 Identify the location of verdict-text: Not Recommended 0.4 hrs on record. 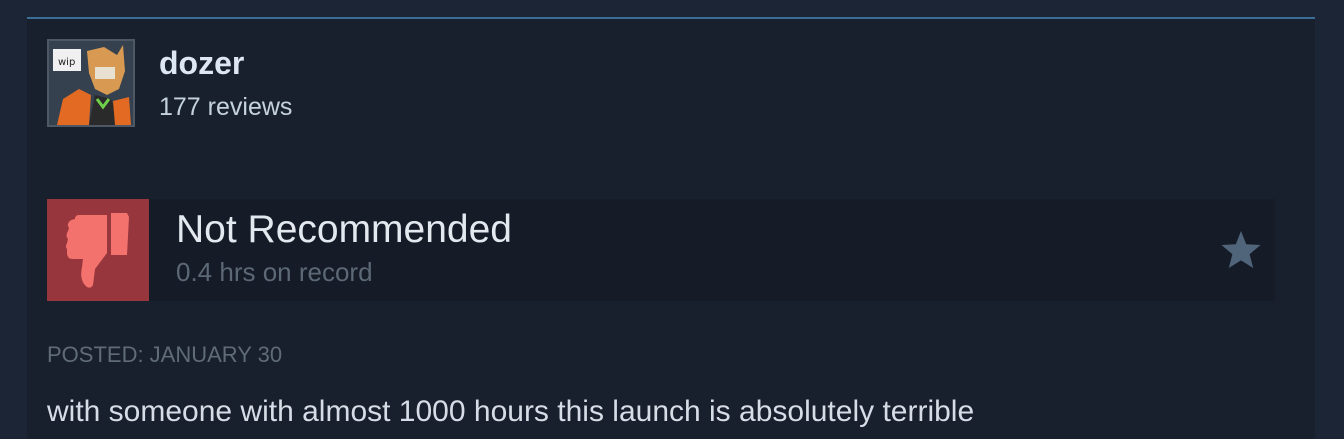
(696, 248).